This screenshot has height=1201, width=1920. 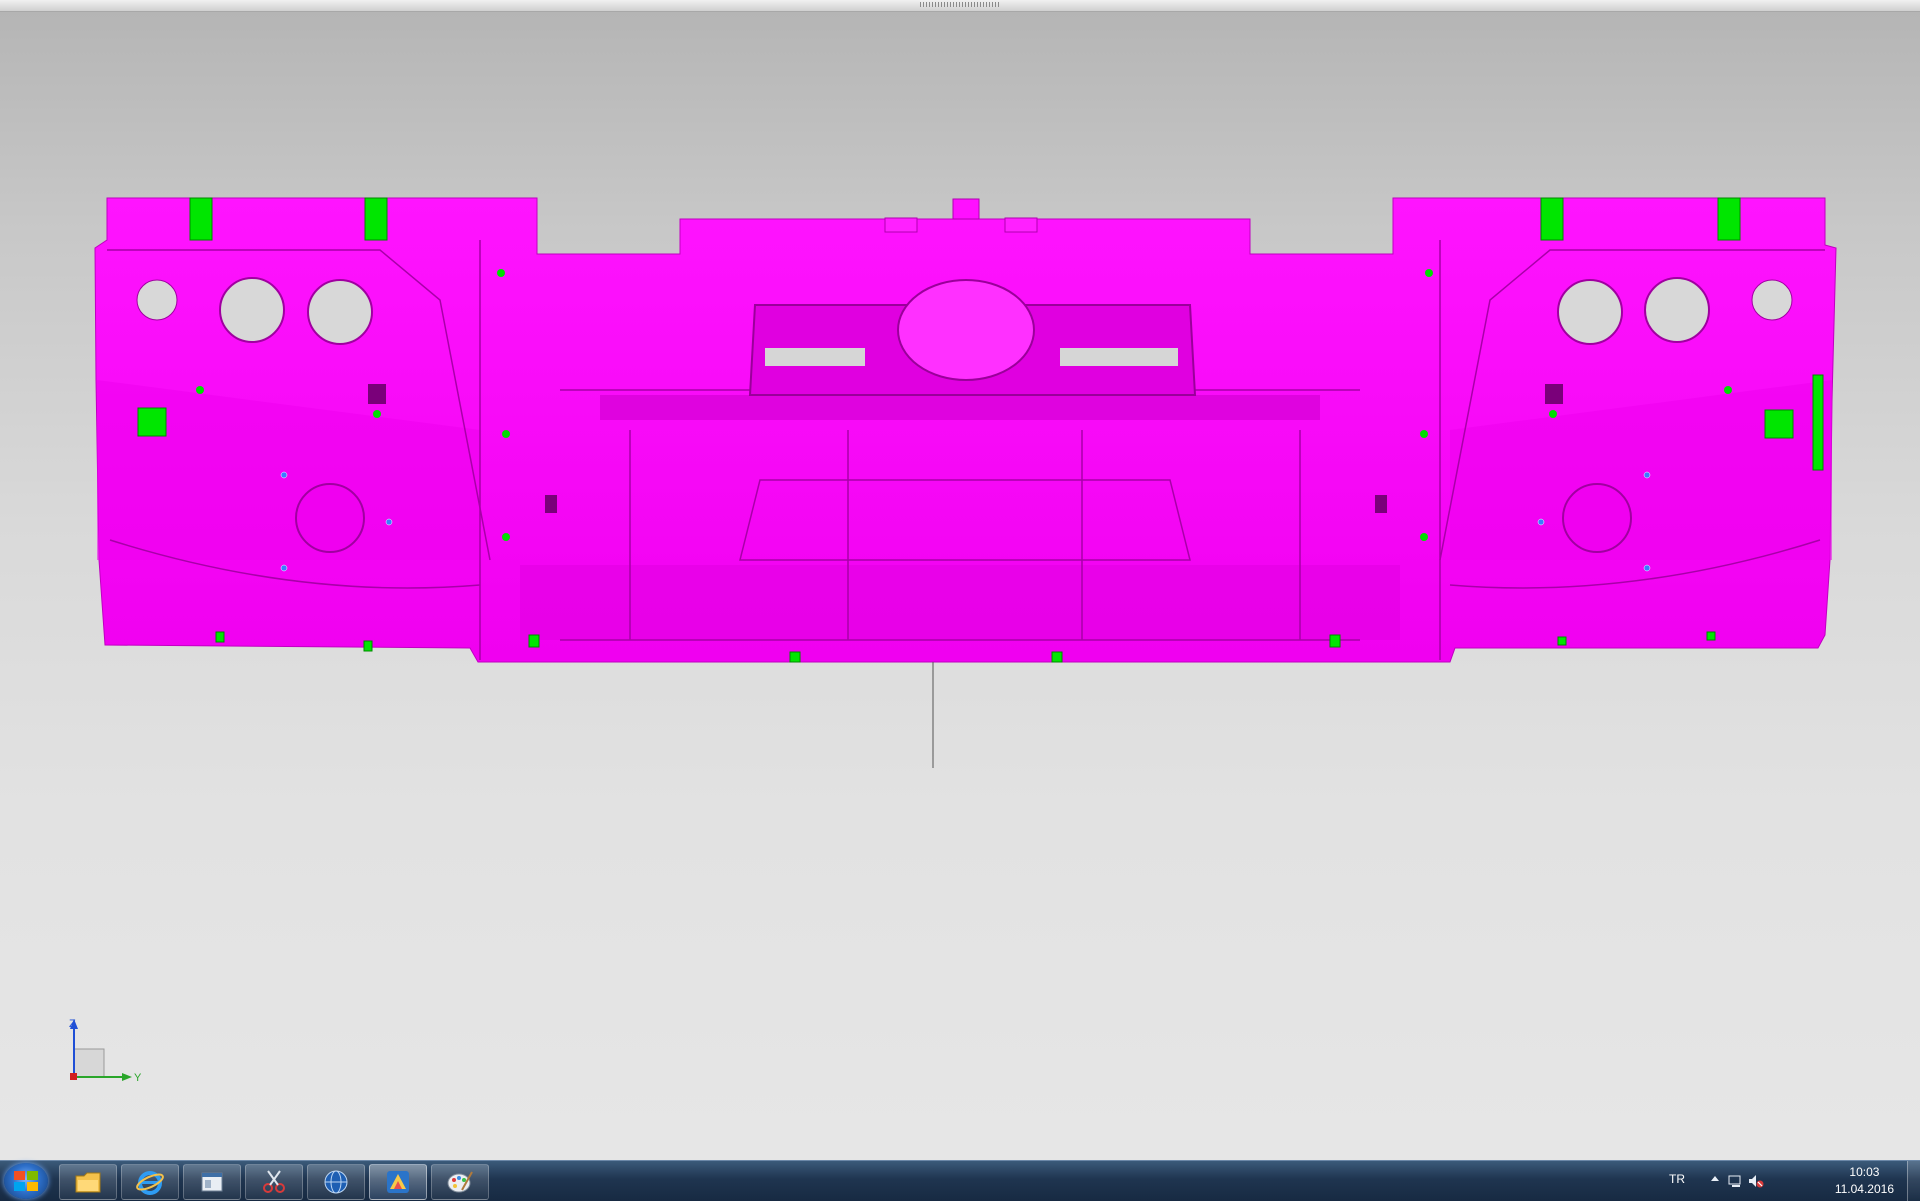 I want to click on taskbar-globe-button, so click(x=336, y=1182).